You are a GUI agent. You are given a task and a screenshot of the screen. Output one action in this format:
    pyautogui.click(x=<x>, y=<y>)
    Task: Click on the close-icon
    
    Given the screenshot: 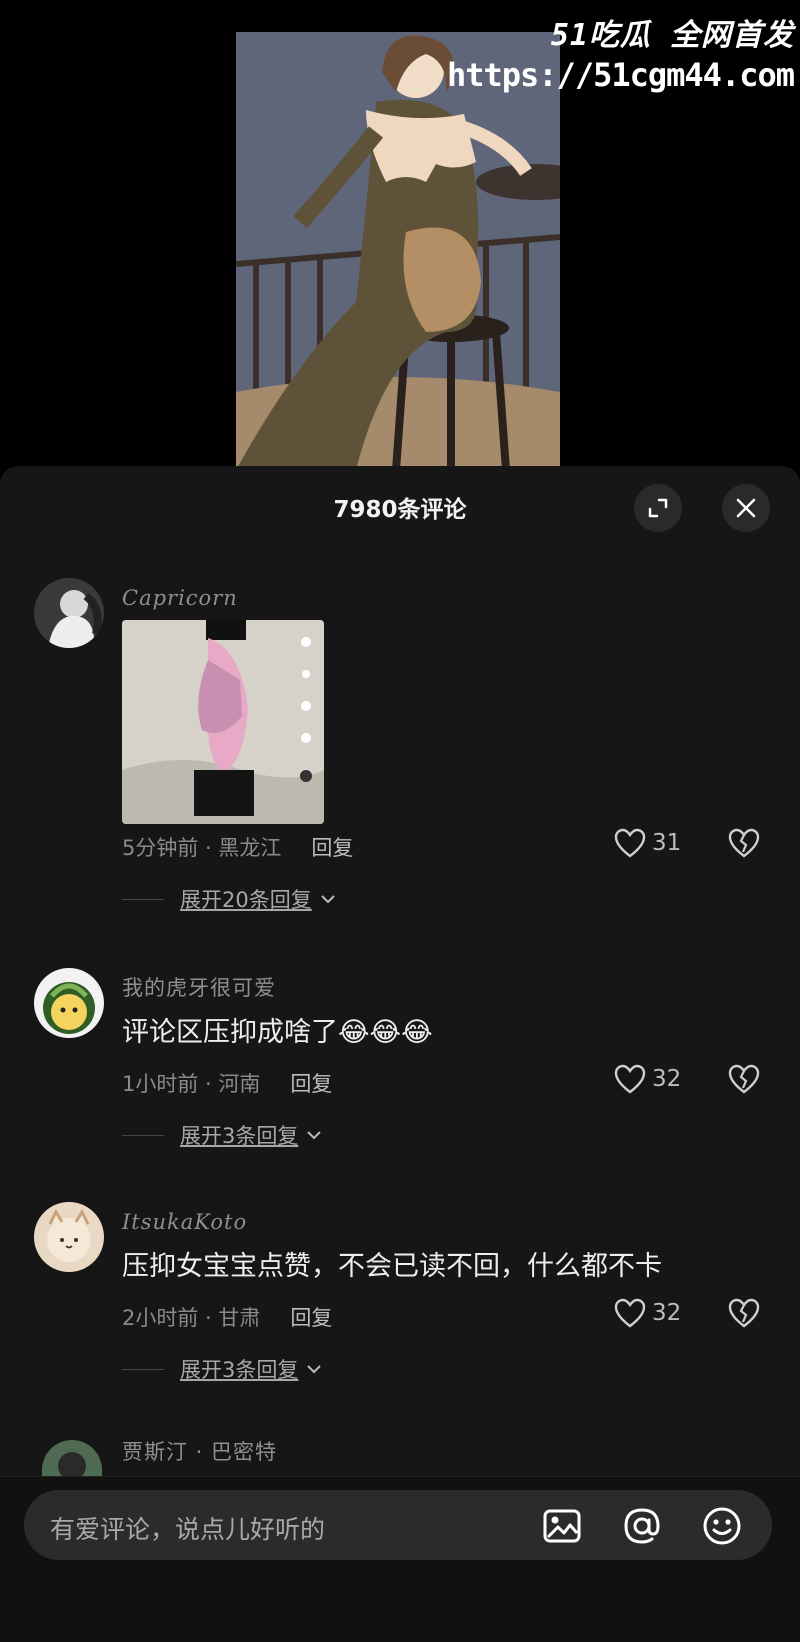 What is the action you would take?
    pyautogui.click(x=746, y=508)
    